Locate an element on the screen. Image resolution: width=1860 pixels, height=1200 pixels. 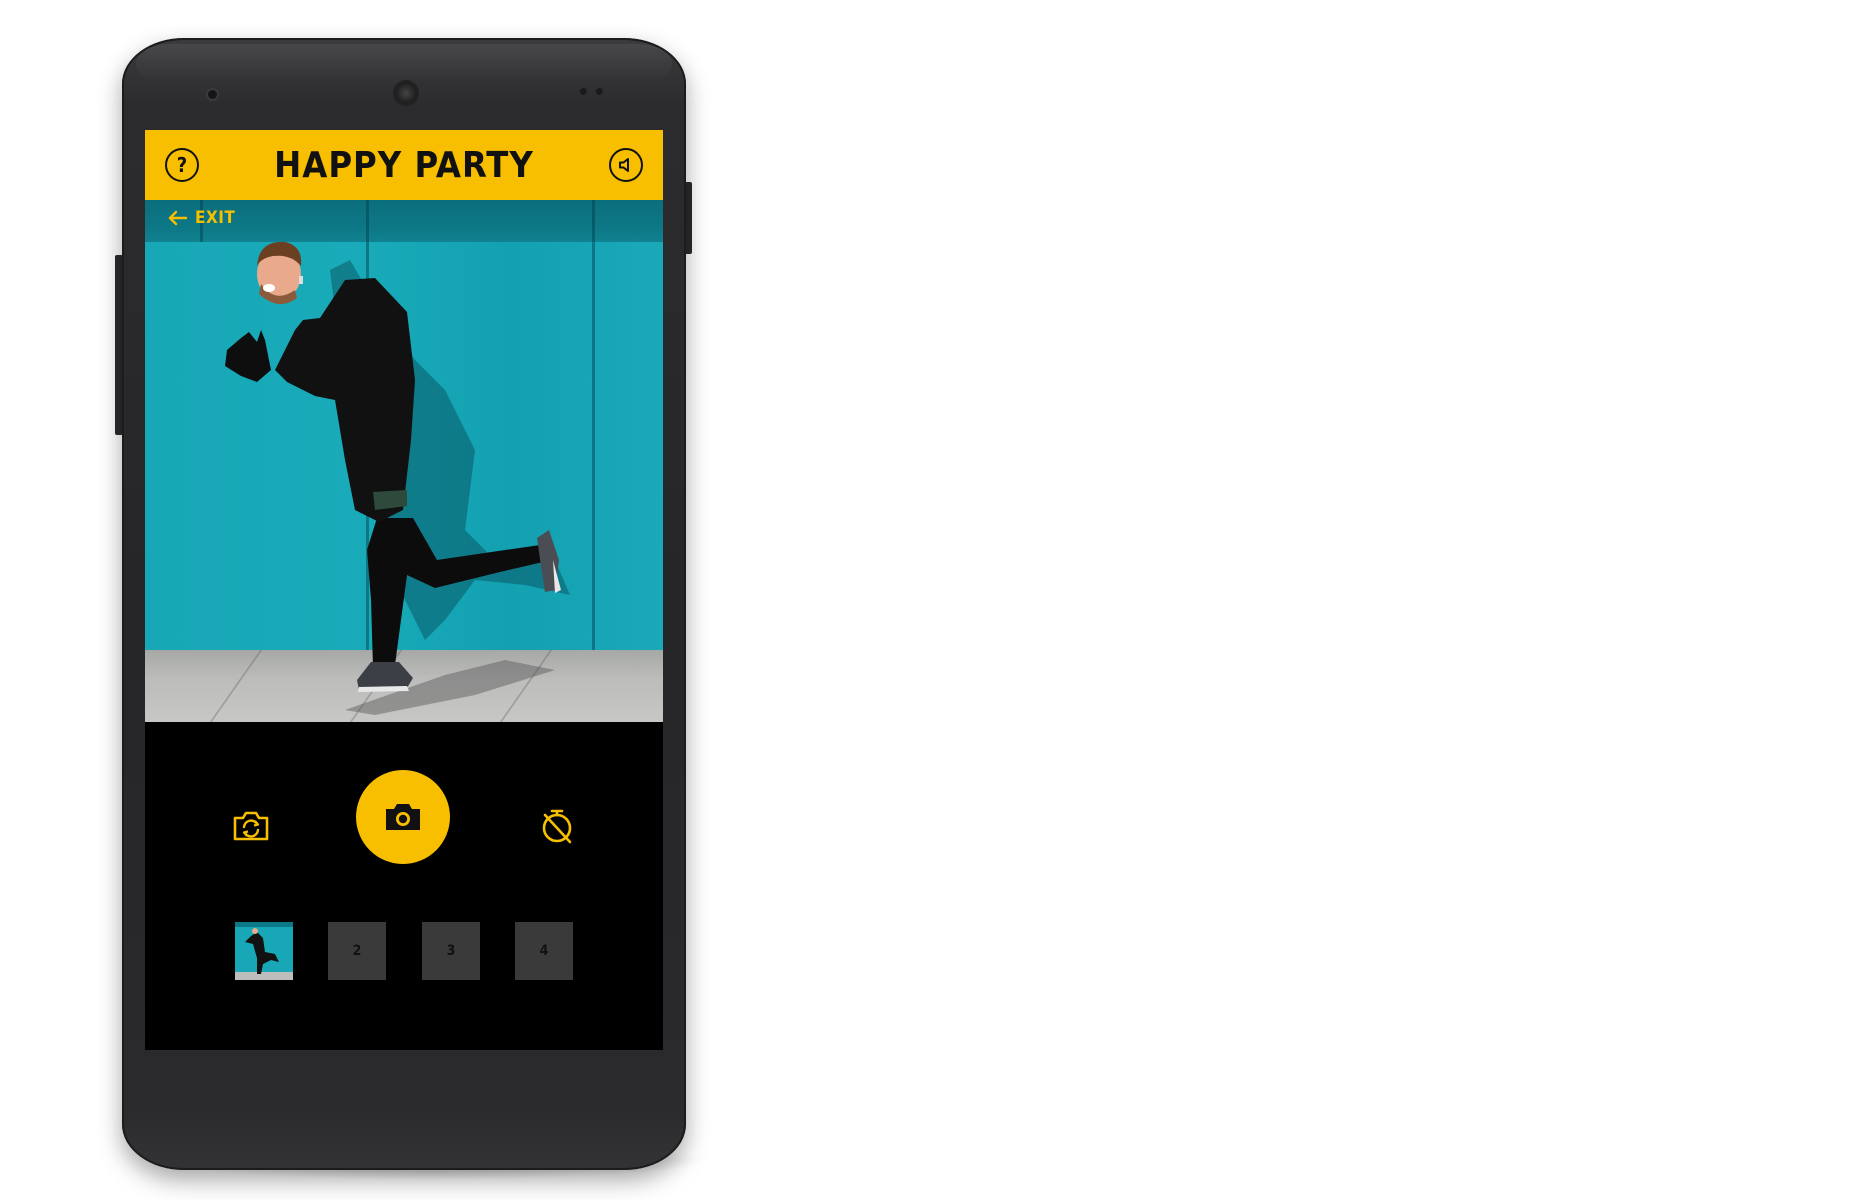
timer-off-icon is located at coordinates (557, 826).